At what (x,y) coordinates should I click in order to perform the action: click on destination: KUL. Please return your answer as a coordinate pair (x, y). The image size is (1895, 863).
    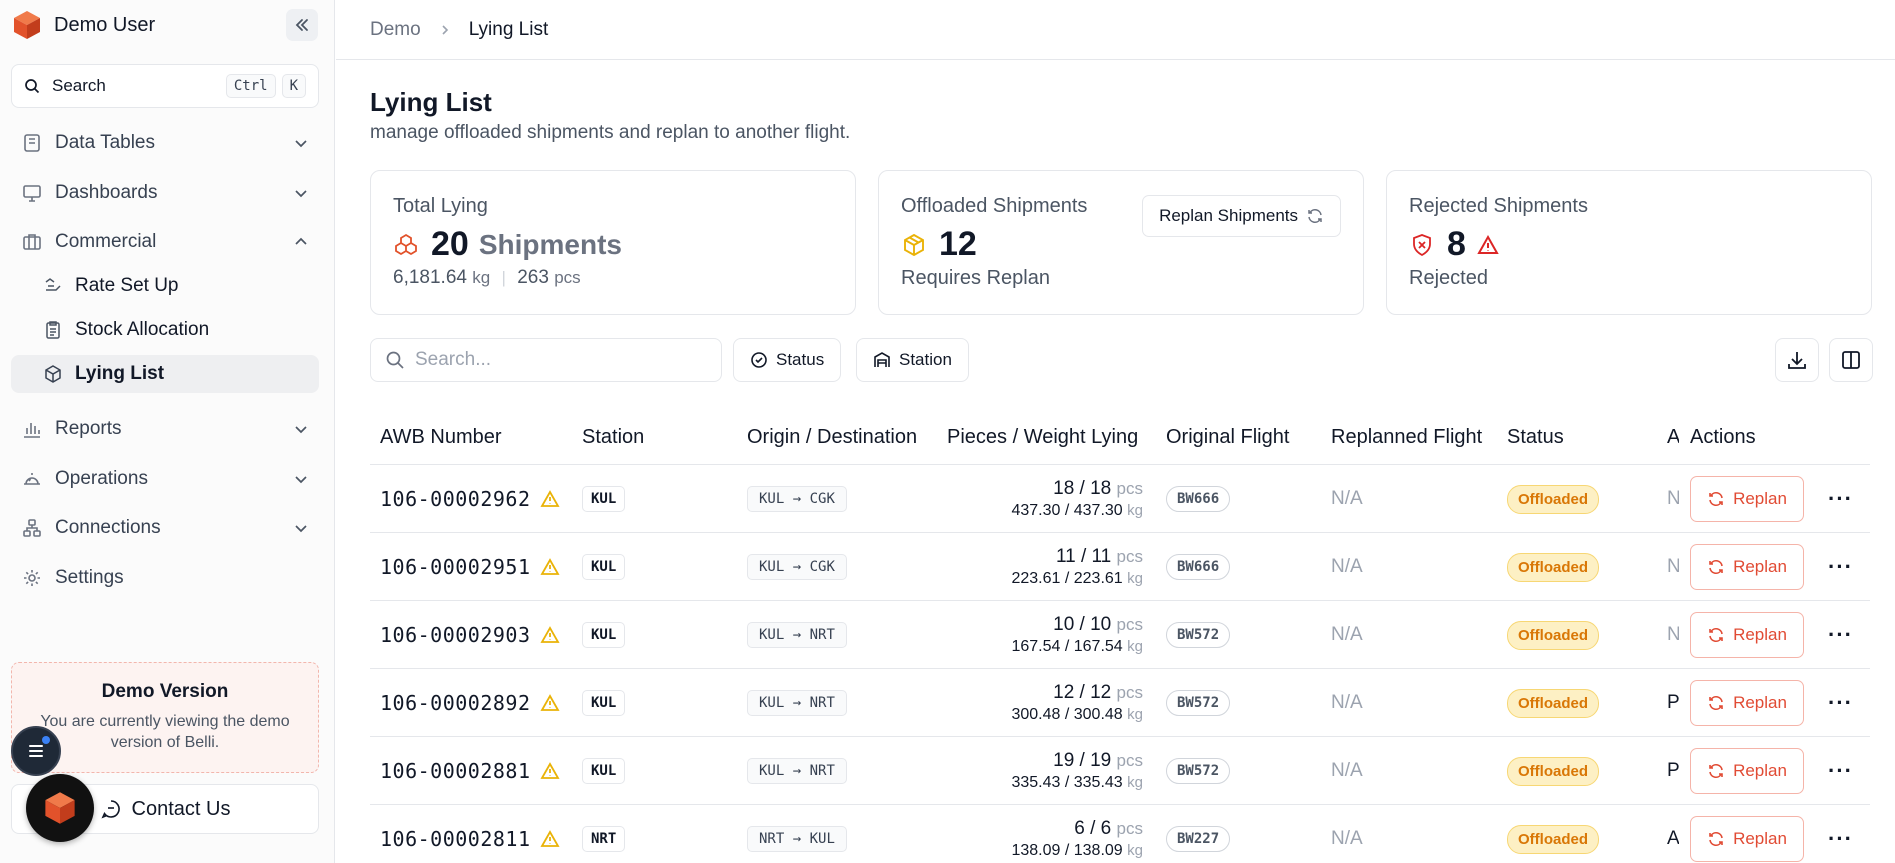
    Looking at the image, I should click on (822, 839).